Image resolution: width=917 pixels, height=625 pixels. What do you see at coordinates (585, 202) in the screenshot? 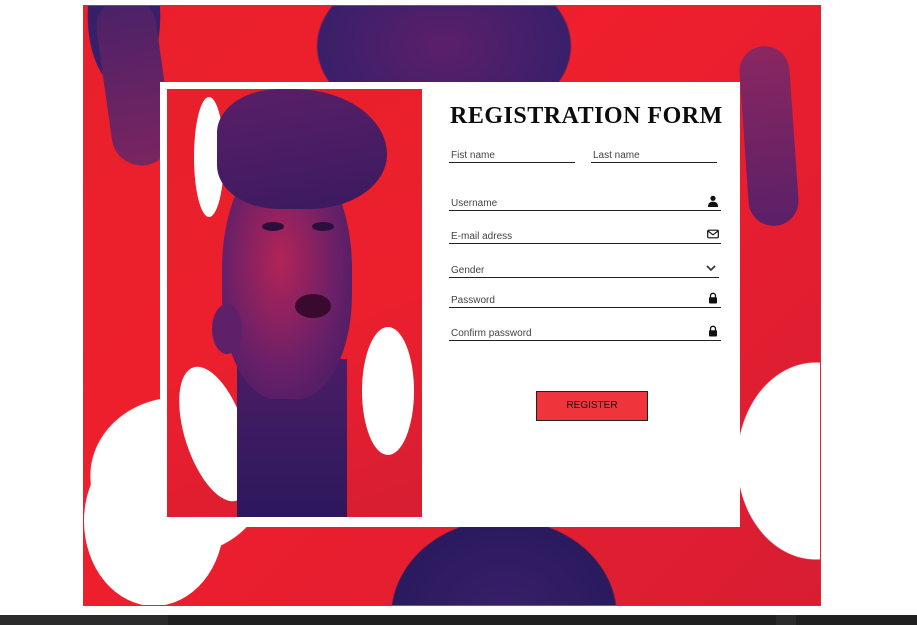
I see `username-input: Username` at bounding box center [585, 202].